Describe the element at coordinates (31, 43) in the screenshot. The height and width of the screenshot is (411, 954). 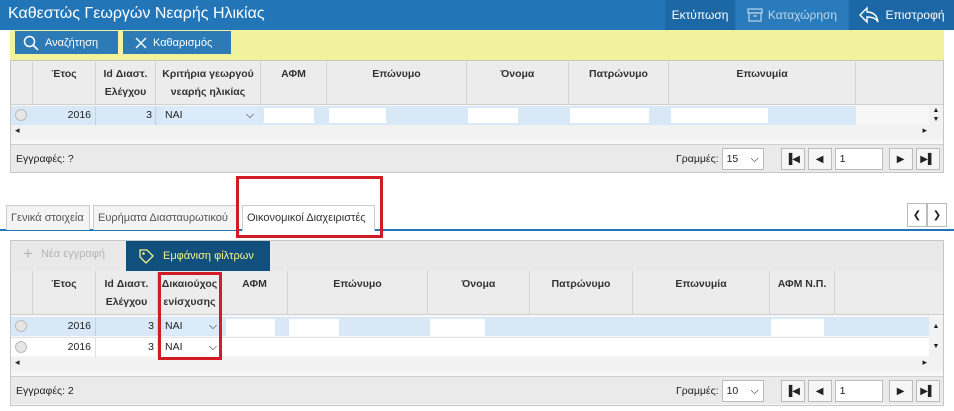
I see `search-icon` at that location.